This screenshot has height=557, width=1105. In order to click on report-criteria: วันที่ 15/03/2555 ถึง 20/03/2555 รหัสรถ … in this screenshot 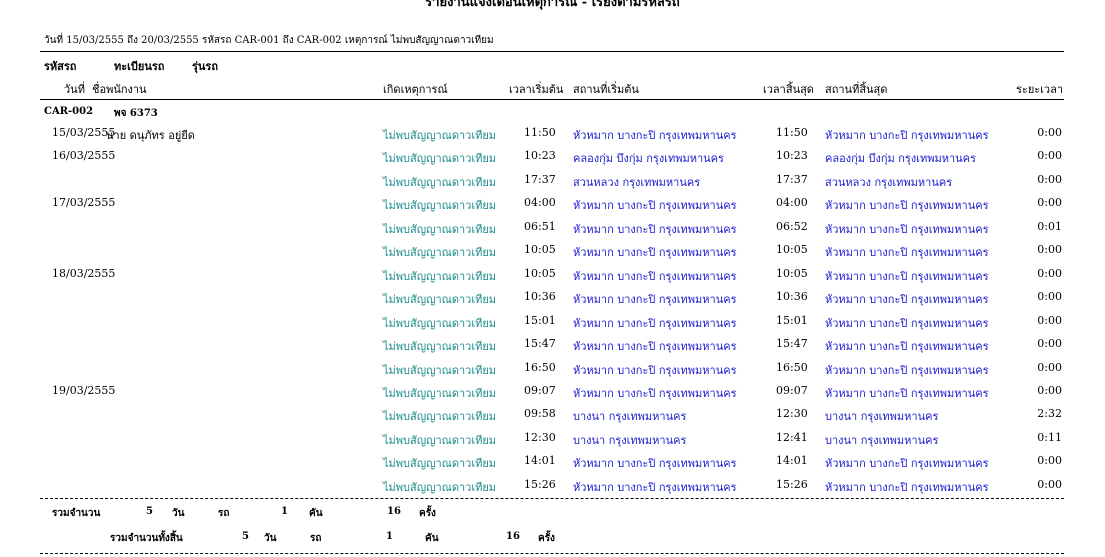, I will do `click(269, 40)`.